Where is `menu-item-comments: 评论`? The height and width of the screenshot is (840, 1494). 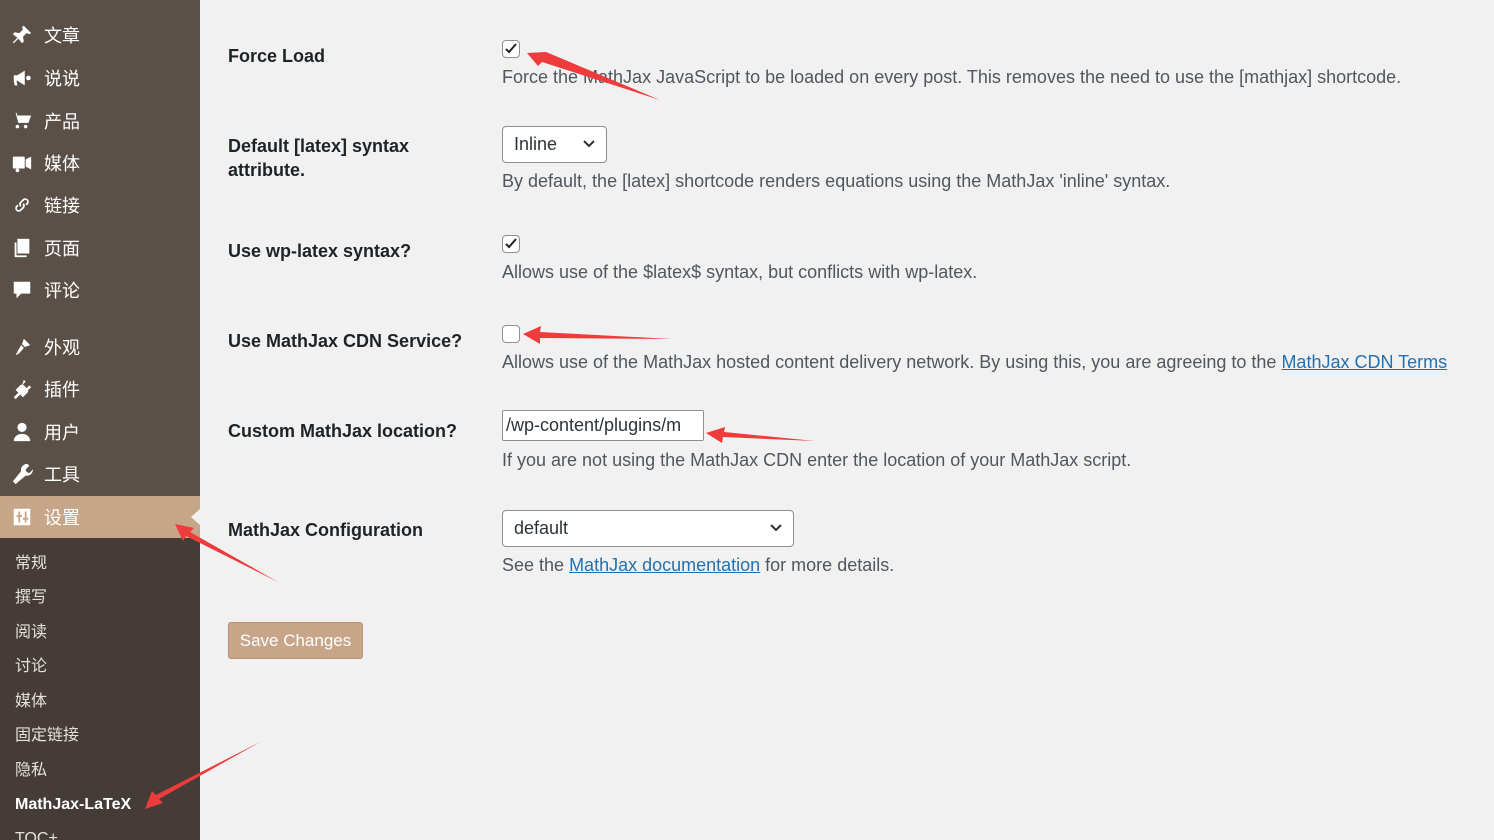 menu-item-comments: 评论 is located at coordinates (100, 290).